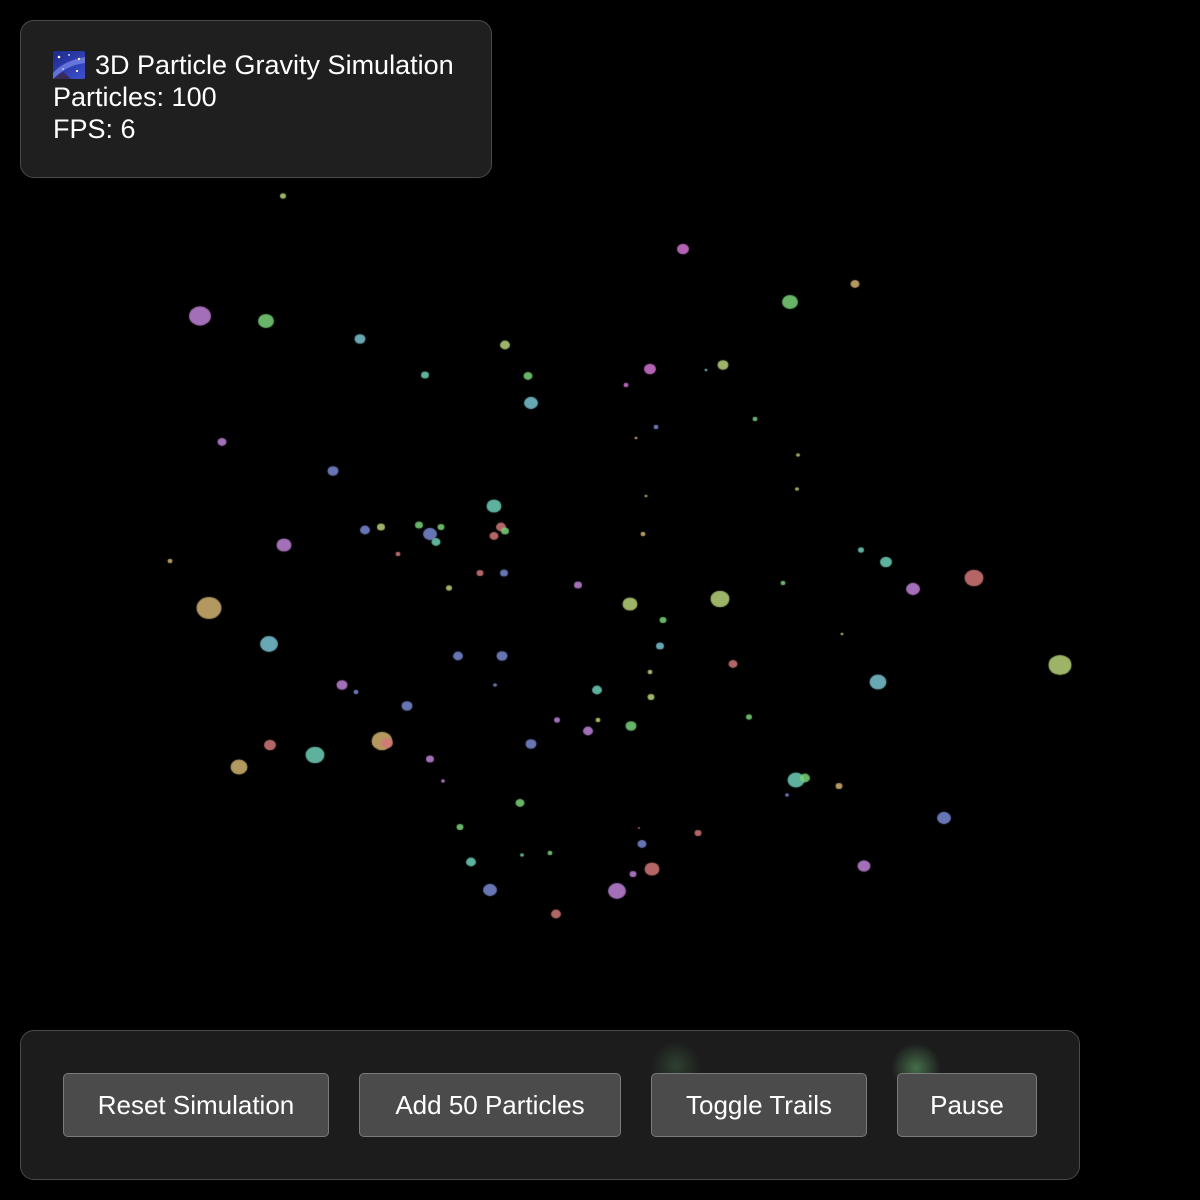  What do you see at coordinates (490, 1105) in the screenshot?
I see `add-particles-button: Add 50 Particles` at bounding box center [490, 1105].